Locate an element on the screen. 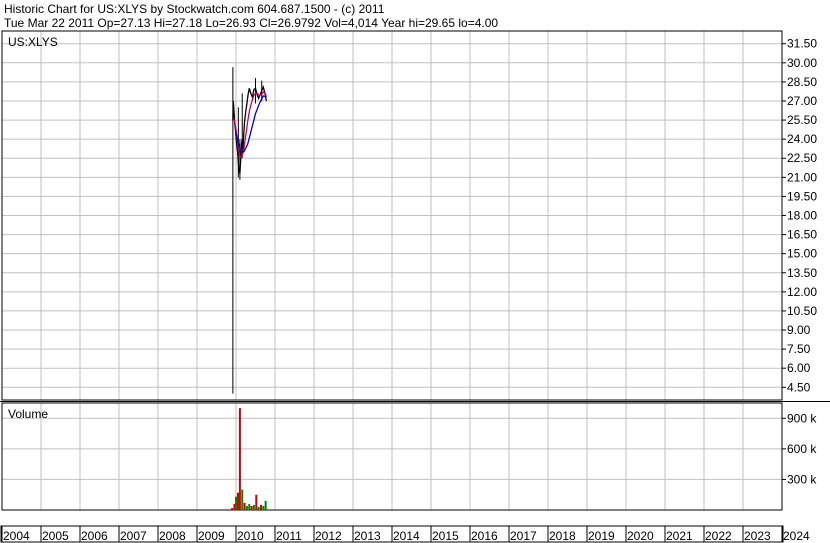  x-tick-label: 2020 is located at coordinates (640, 536).